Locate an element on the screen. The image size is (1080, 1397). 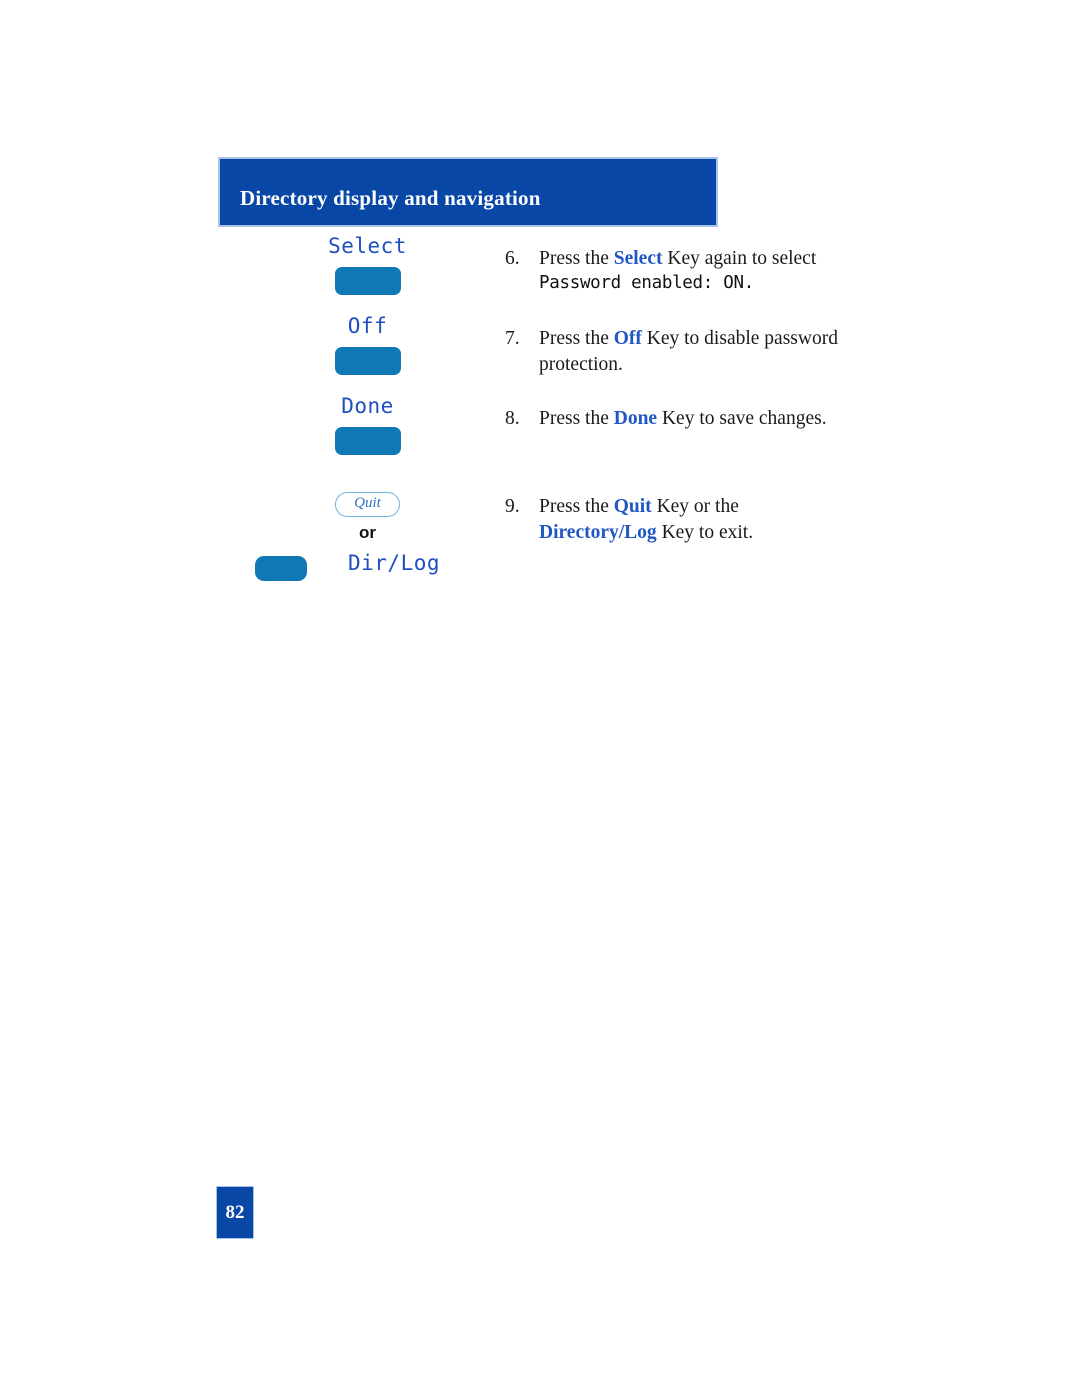
step-9-text-before: Press the is located at coordinates (576, 506).